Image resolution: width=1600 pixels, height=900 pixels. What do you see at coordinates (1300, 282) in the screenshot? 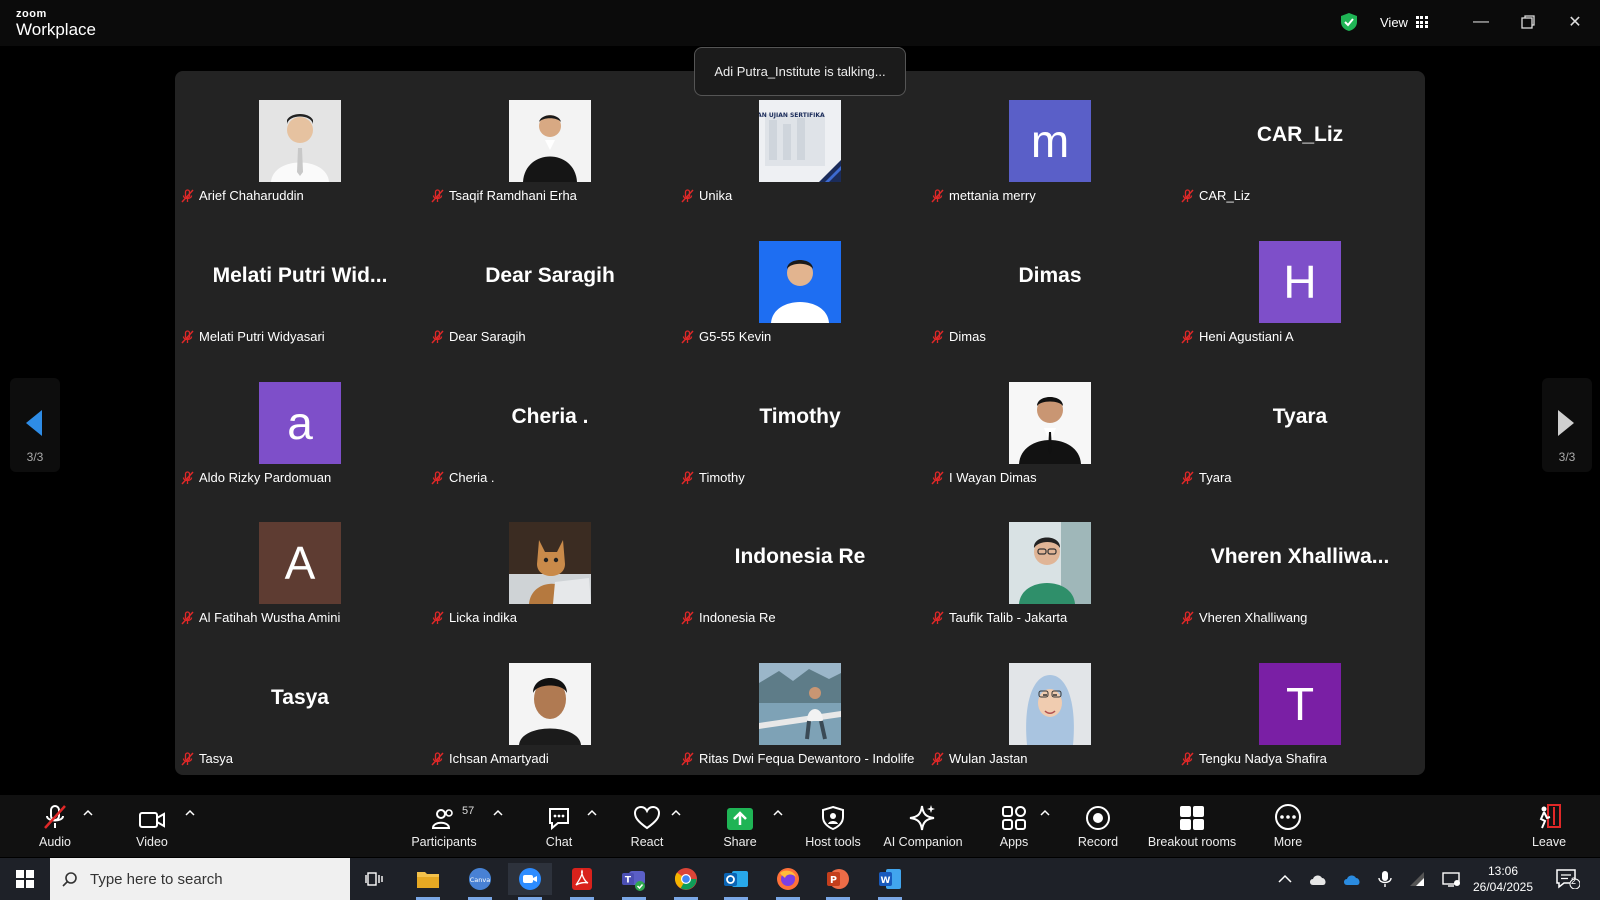
I see `participant-tile: H Heni Agustiani A` at bounding box center [1300, 282].